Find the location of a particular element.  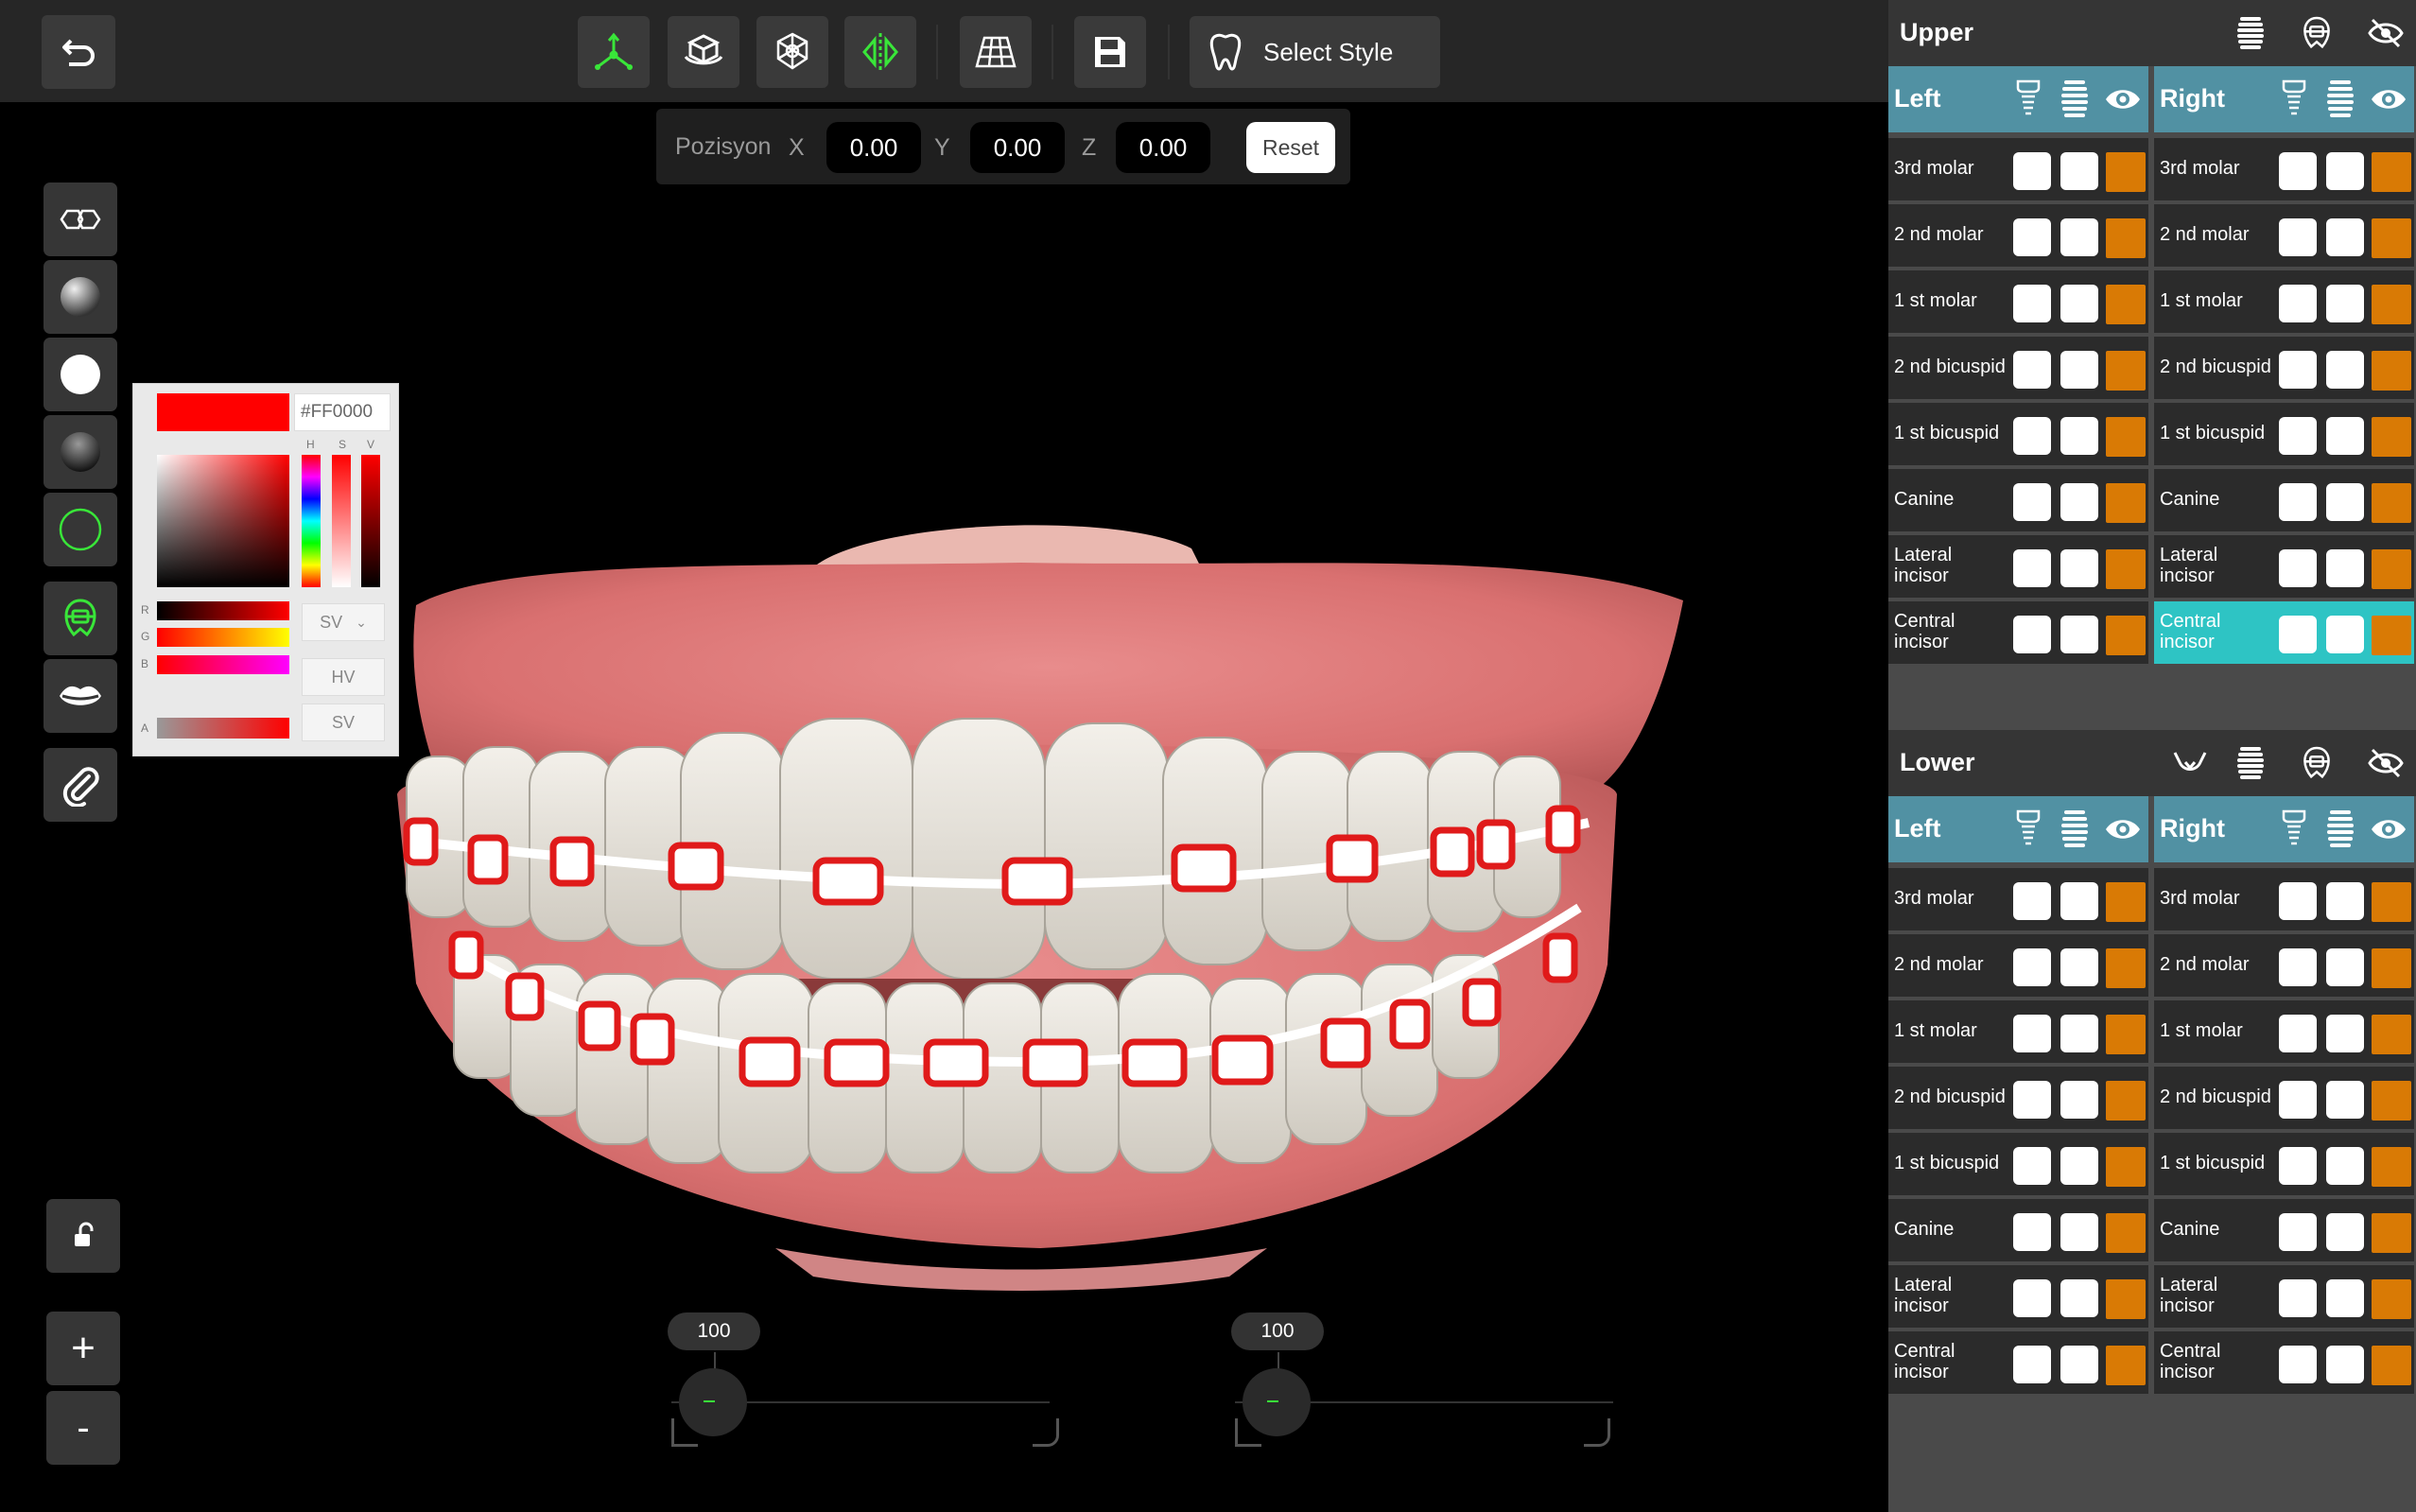

reset-button: Reset is located at coordinates (1290, 147).